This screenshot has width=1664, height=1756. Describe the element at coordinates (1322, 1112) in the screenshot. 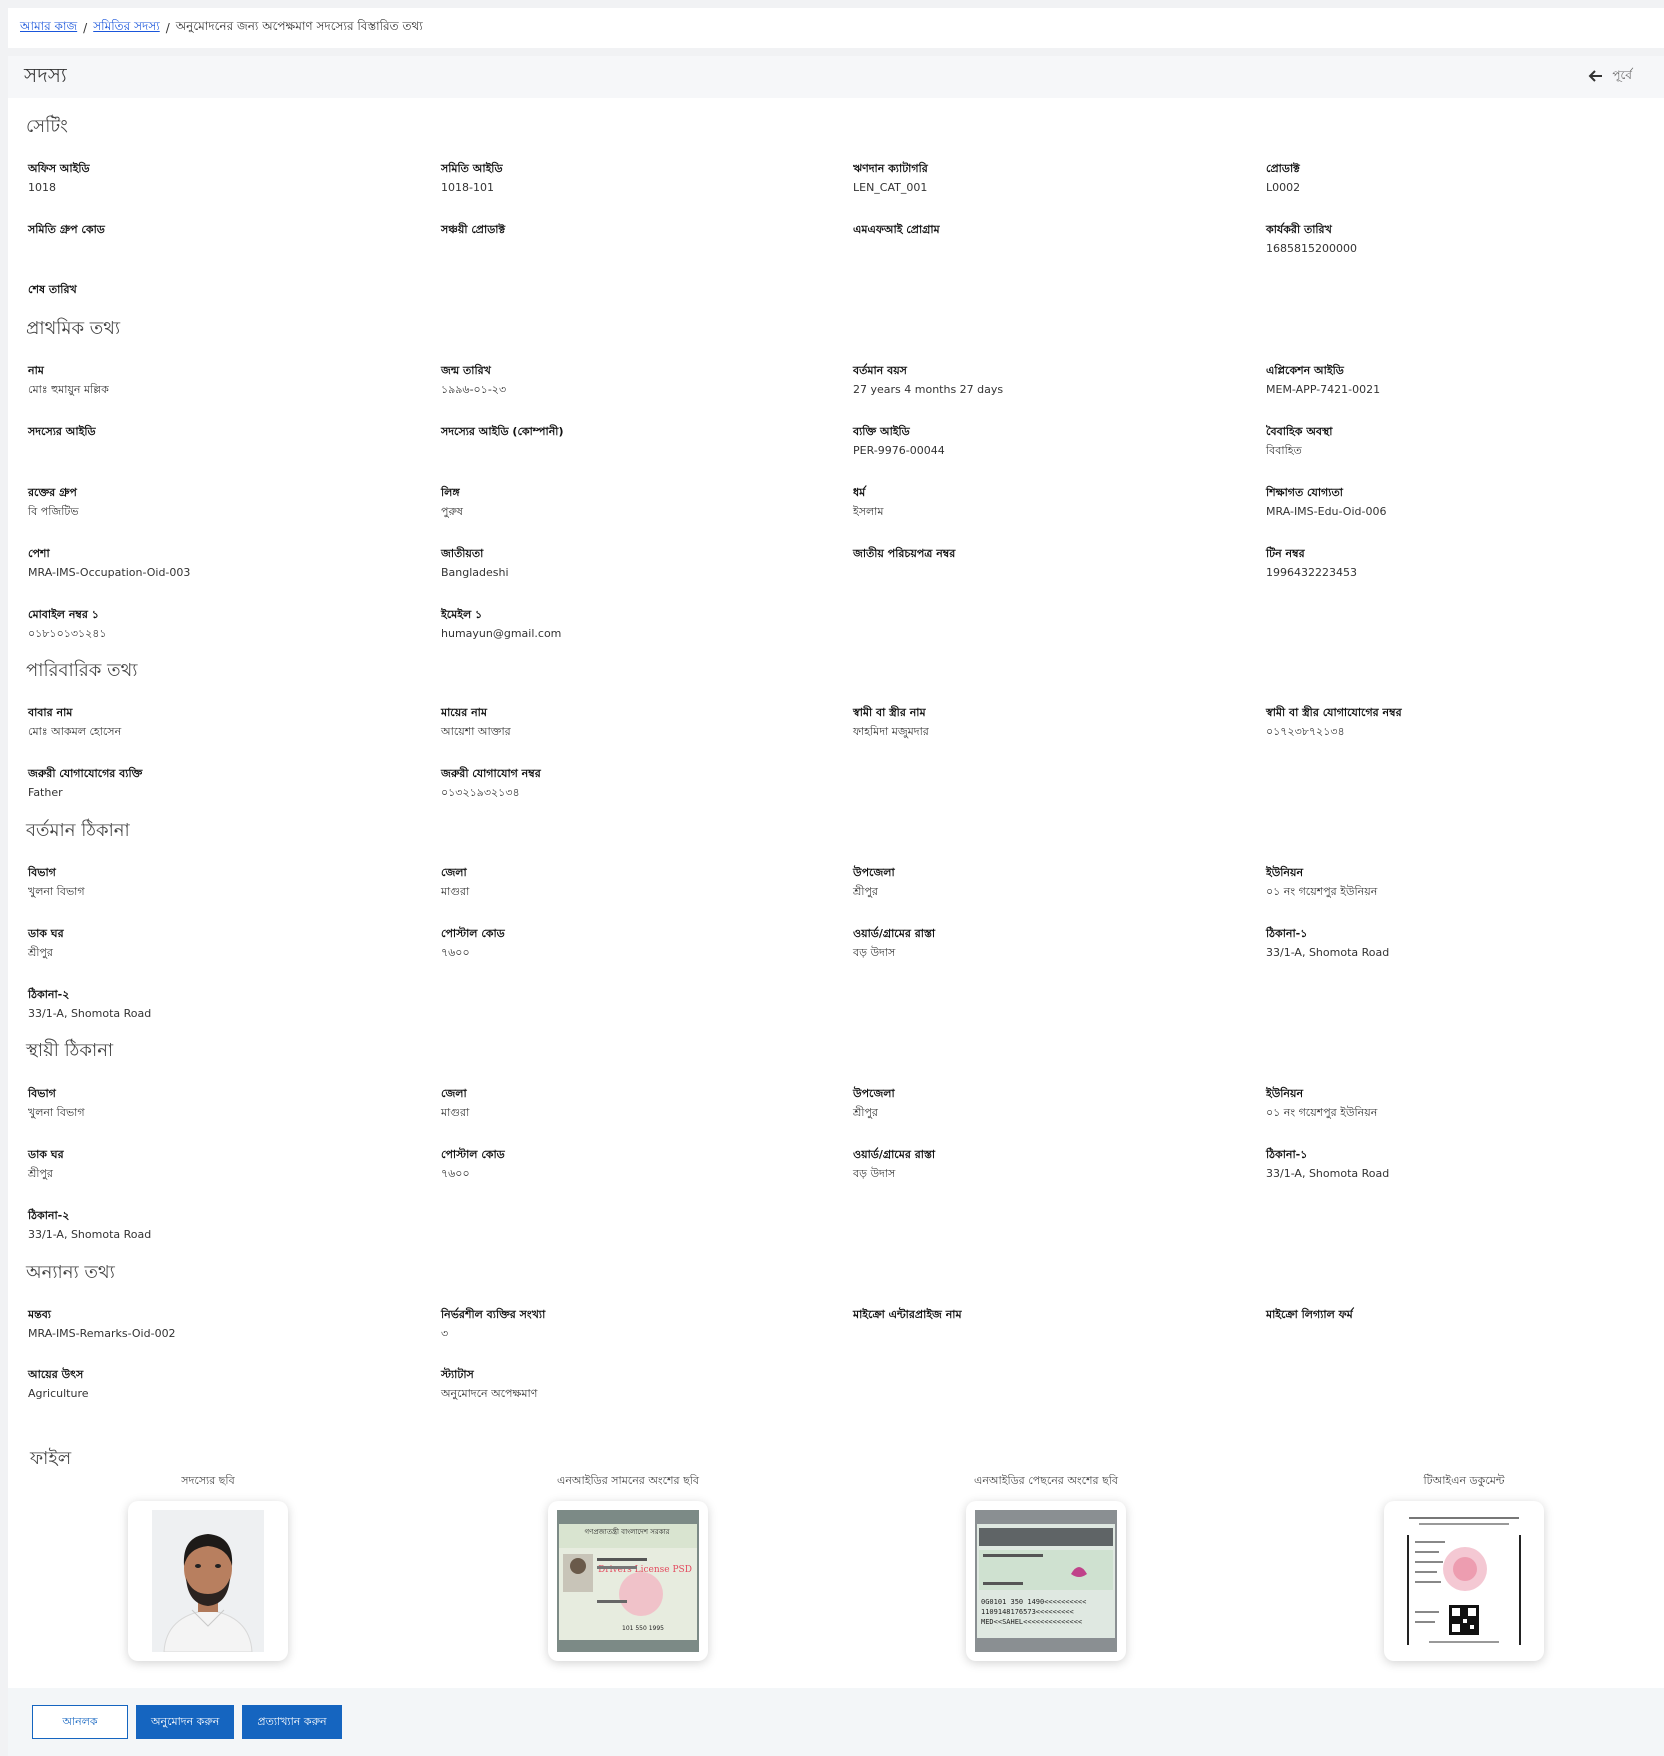

I see `field-value: ০১ নং গয়েশপুর ইউনিয়ন` at that location.